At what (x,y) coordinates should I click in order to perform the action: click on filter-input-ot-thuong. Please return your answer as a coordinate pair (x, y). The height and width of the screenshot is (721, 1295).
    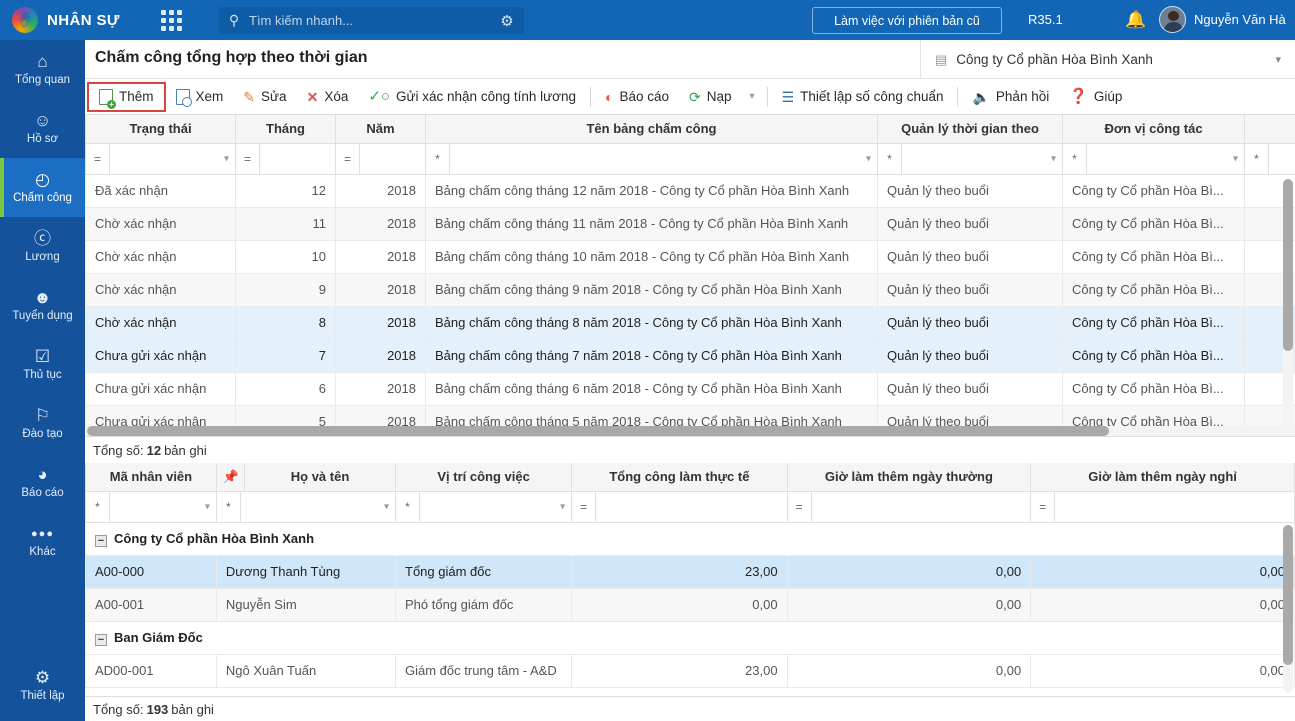
    Looking at the image, I should click on (920, 506).